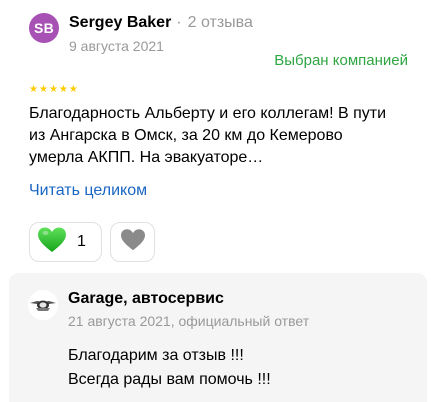  I want to click on reply-meta: 21 августа 2021, официальный ответ, so click(189, 321).